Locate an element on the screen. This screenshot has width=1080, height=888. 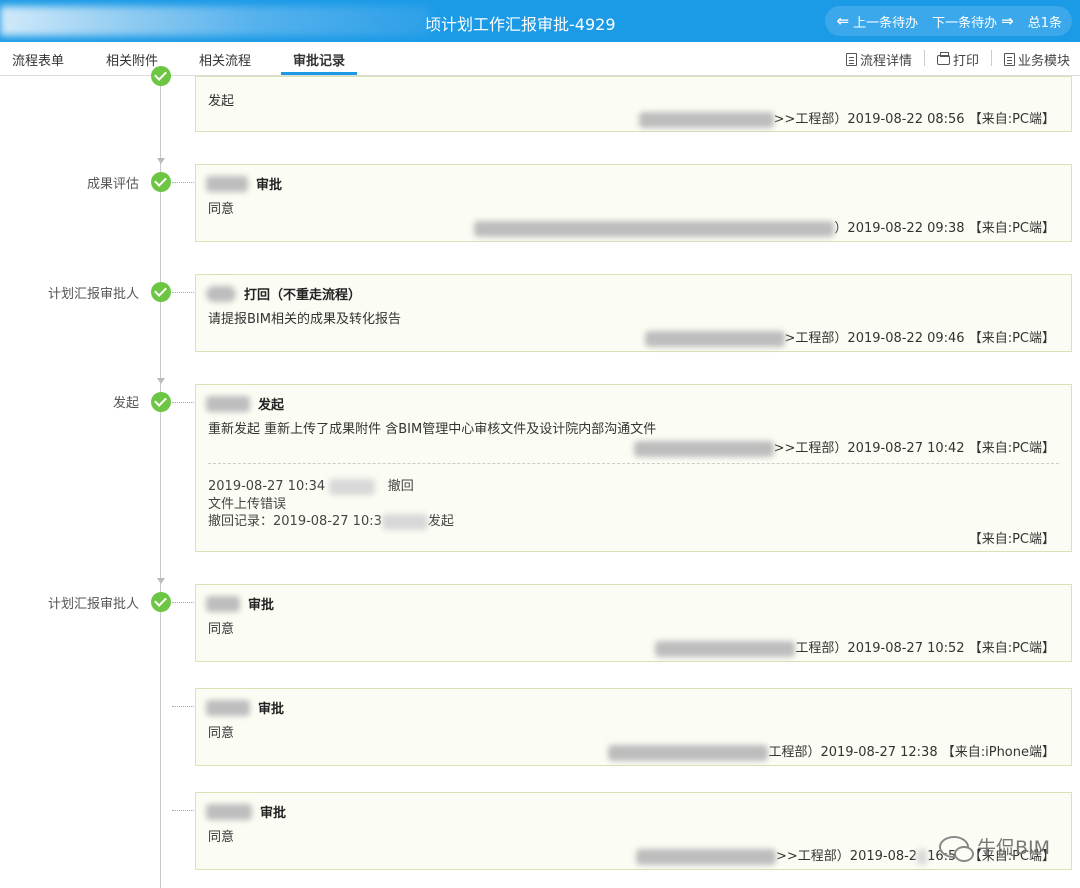
record-card: 审批 同意 ）2019-08-22 09:38 【来自:PC端】 is located at coordinates (633, 203).